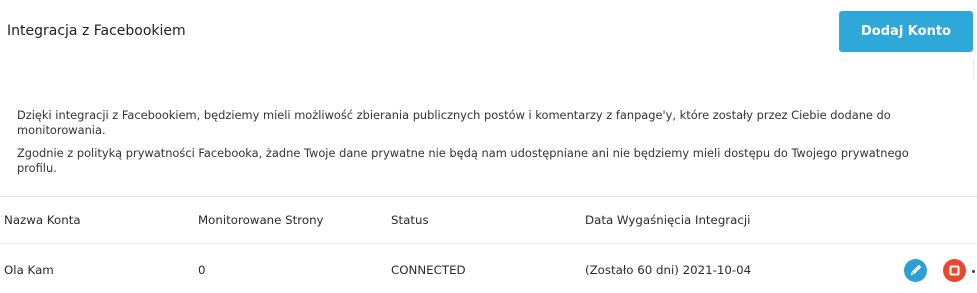 This screenshot has height=293, width=977. Describe the element at coordinates (488, 196) in the screenshot. I see `table-top-divider` at that location.